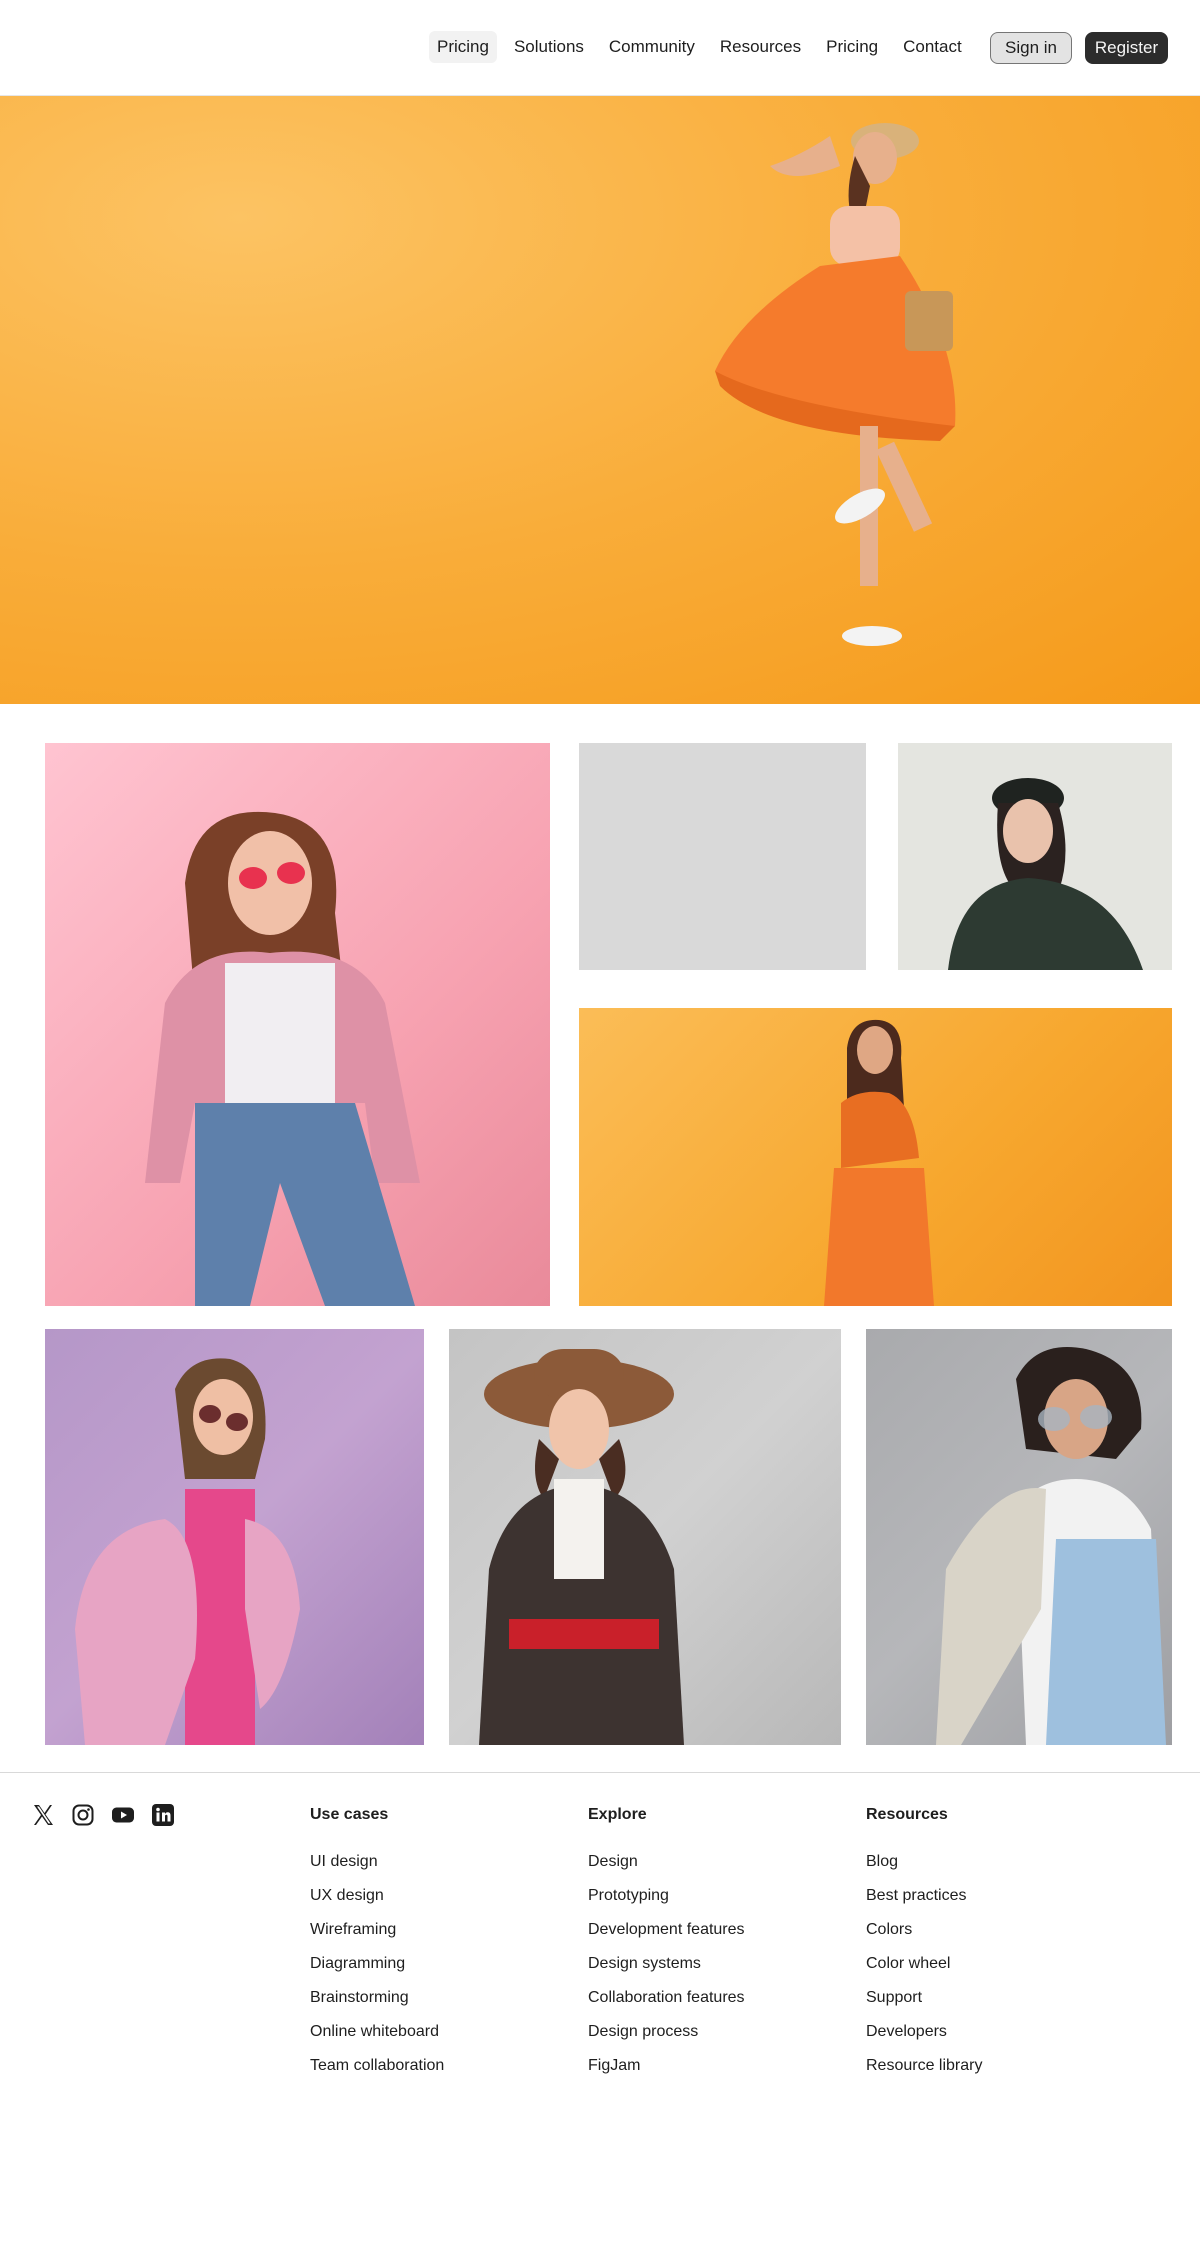 Image resolution: width=1200 pixels, height=2241 pixels. Describe the element at coordinates (377, 1930) in the screenshot. I see `footer-link: Wireframing` at that location.